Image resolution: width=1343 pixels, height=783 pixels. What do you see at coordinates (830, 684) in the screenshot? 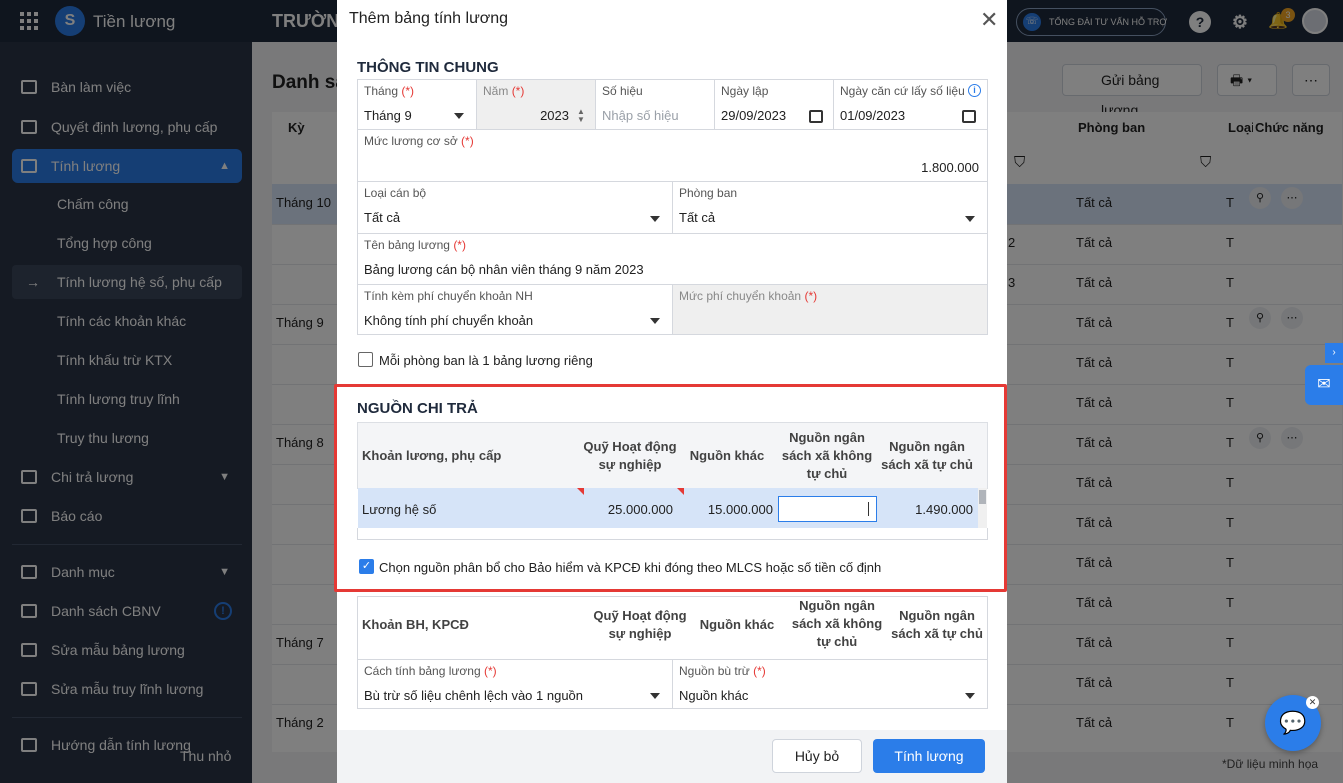
I see `offset-source-select: Nguồn bù trừ (*) Nguồn khác` at bounding box center [830, 684].